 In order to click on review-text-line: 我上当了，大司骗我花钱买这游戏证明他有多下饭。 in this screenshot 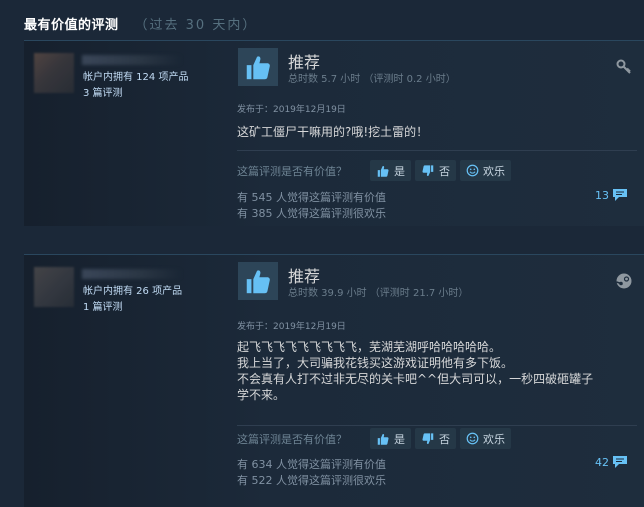, I will do `click(375, 363)`.